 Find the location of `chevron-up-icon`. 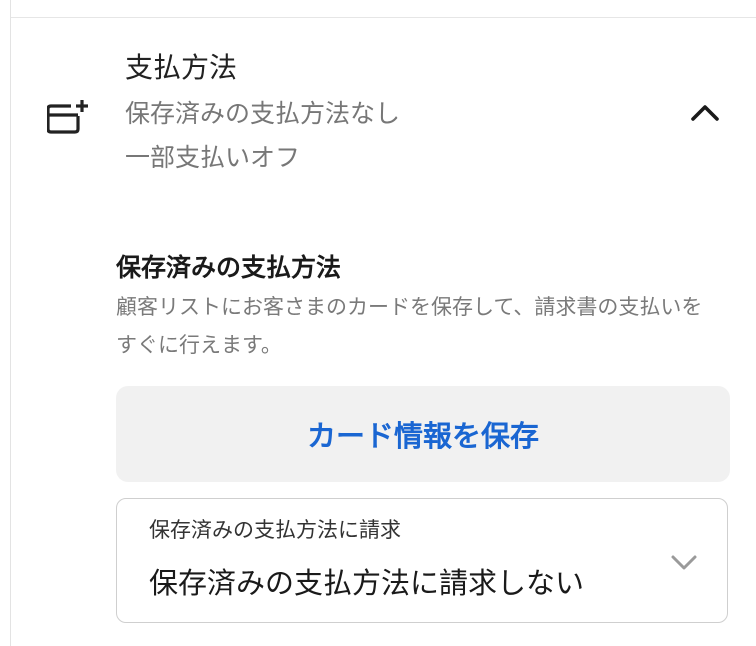

chevron-up-icon is located at coordinates (705, 113).